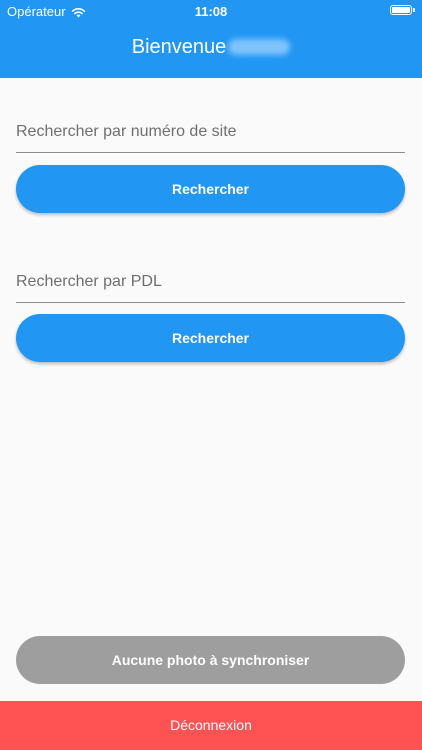 Image resolution: width=422 pixels, height=750 pixels. I want to click on status-time: 11:08, so click(211, 11).